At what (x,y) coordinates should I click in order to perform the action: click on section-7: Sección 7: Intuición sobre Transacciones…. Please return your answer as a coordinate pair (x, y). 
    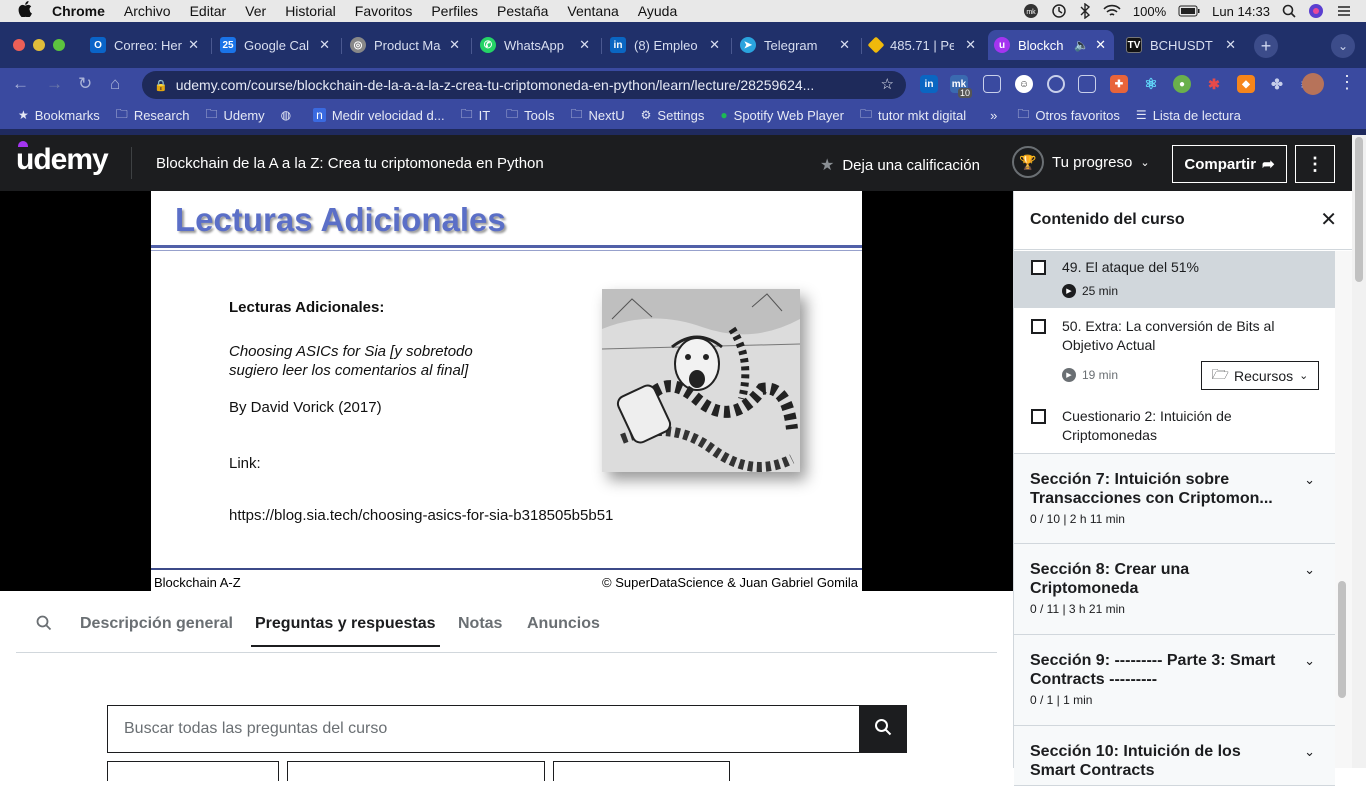
    Looking at the image, I should click on (1174, 498).